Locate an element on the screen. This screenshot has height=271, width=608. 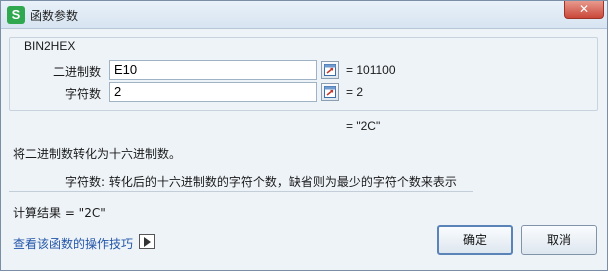
title-bar: S 函数参数 ✕ is located at coordinates (304, 15).